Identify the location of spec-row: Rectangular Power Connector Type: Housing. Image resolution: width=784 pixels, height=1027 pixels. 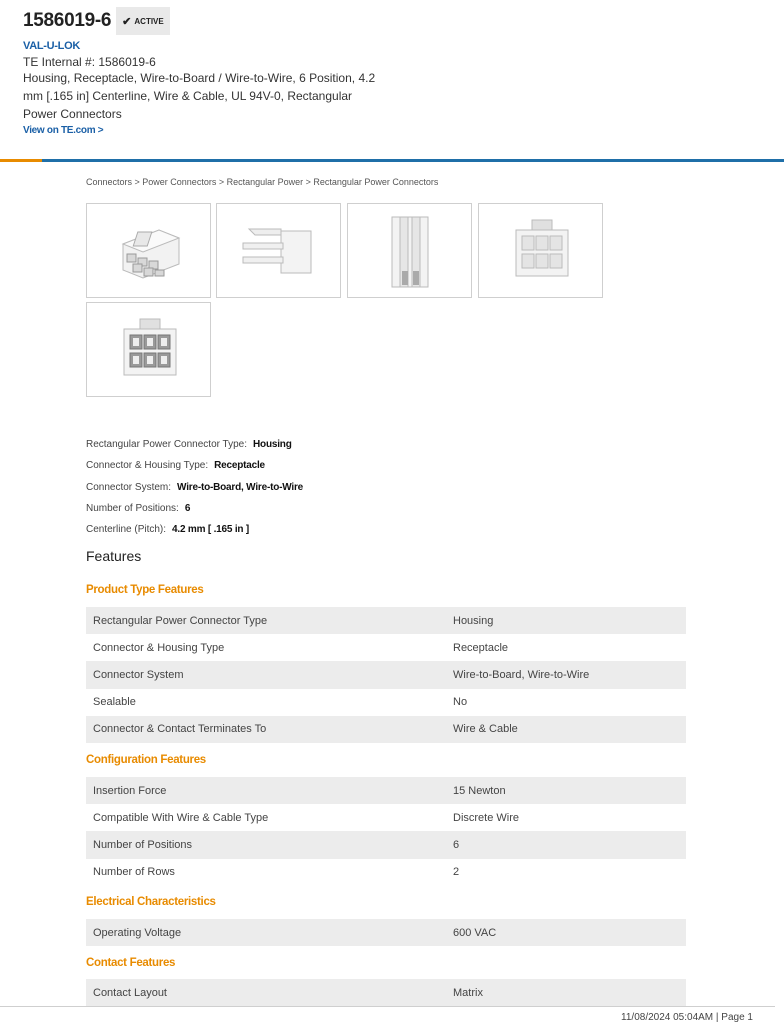
(194, 444).